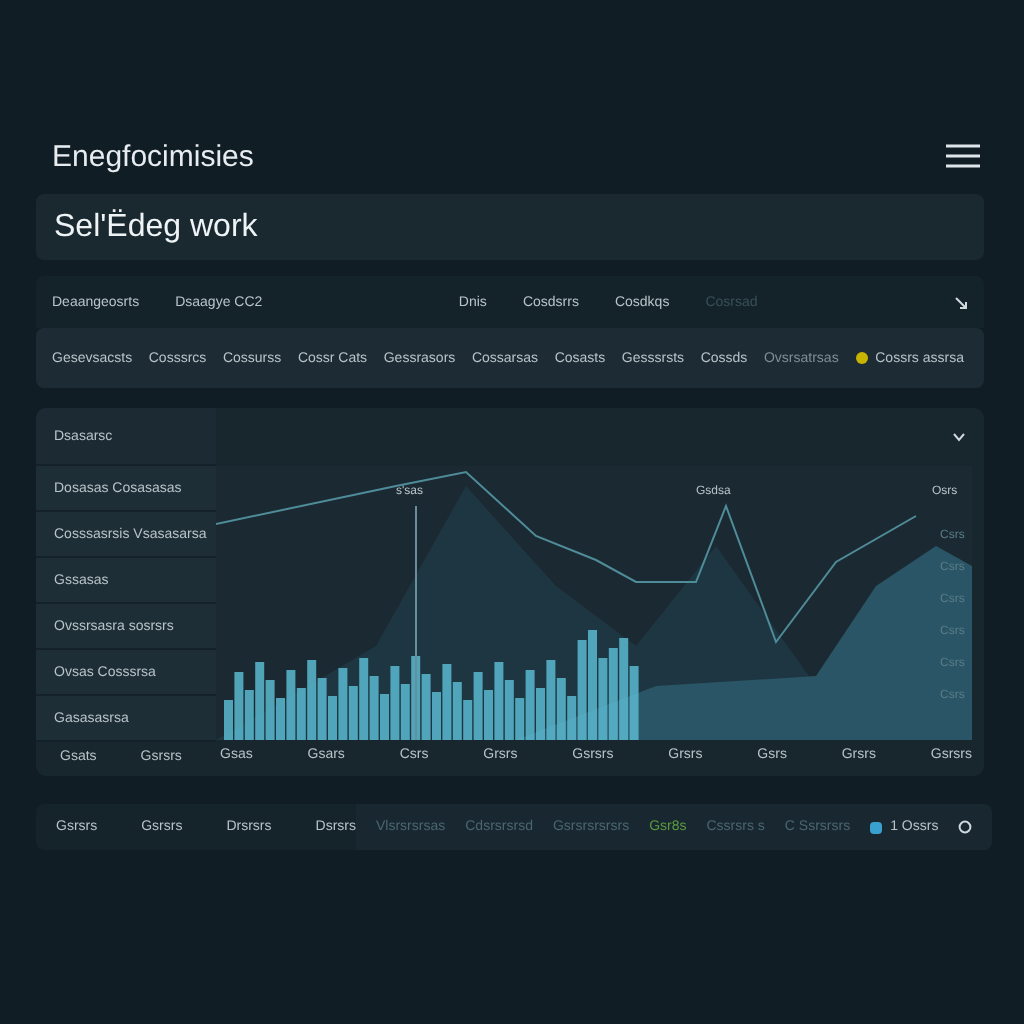 This screenshot has height=1024, width=1024. What do you see at coordinates (156, 227) in the screenshot?
I see `page-heading: Sel'Ëdeg work` at bounding box center [156, 227].